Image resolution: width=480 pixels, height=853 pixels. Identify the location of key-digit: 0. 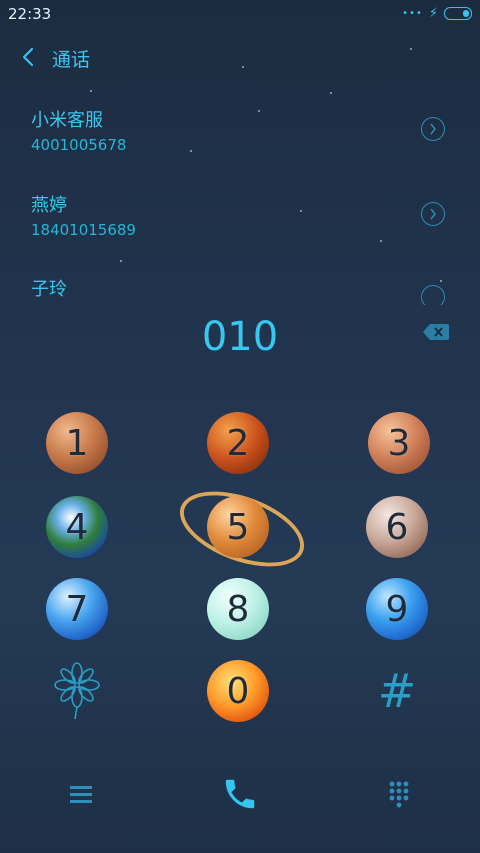
(238, 691).